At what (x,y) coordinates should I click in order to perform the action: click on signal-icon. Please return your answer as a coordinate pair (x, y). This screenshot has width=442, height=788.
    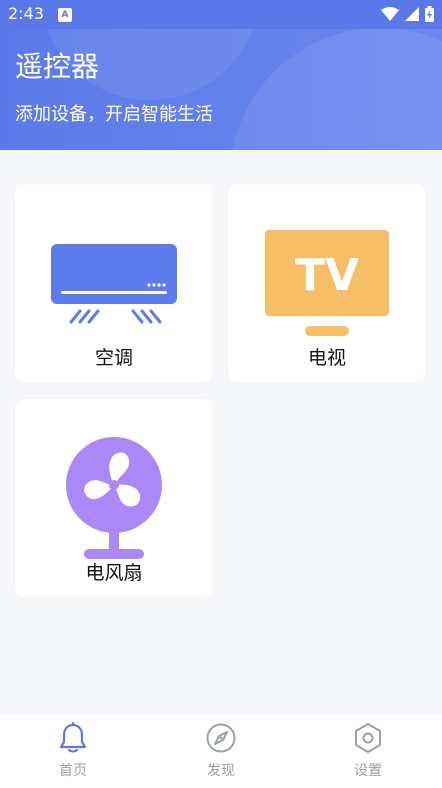
    Looking at the image, I should click on (412, 14).